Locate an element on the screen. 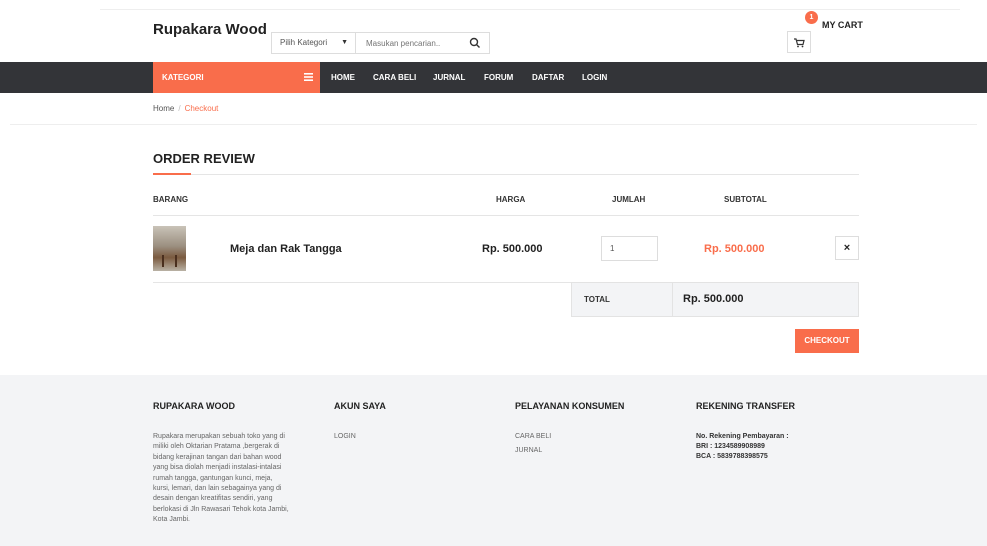 This screenshot has width=987, height=546. footer-service-title: PELAYANAN KONSUMEN is located at coordinates (570, 406).